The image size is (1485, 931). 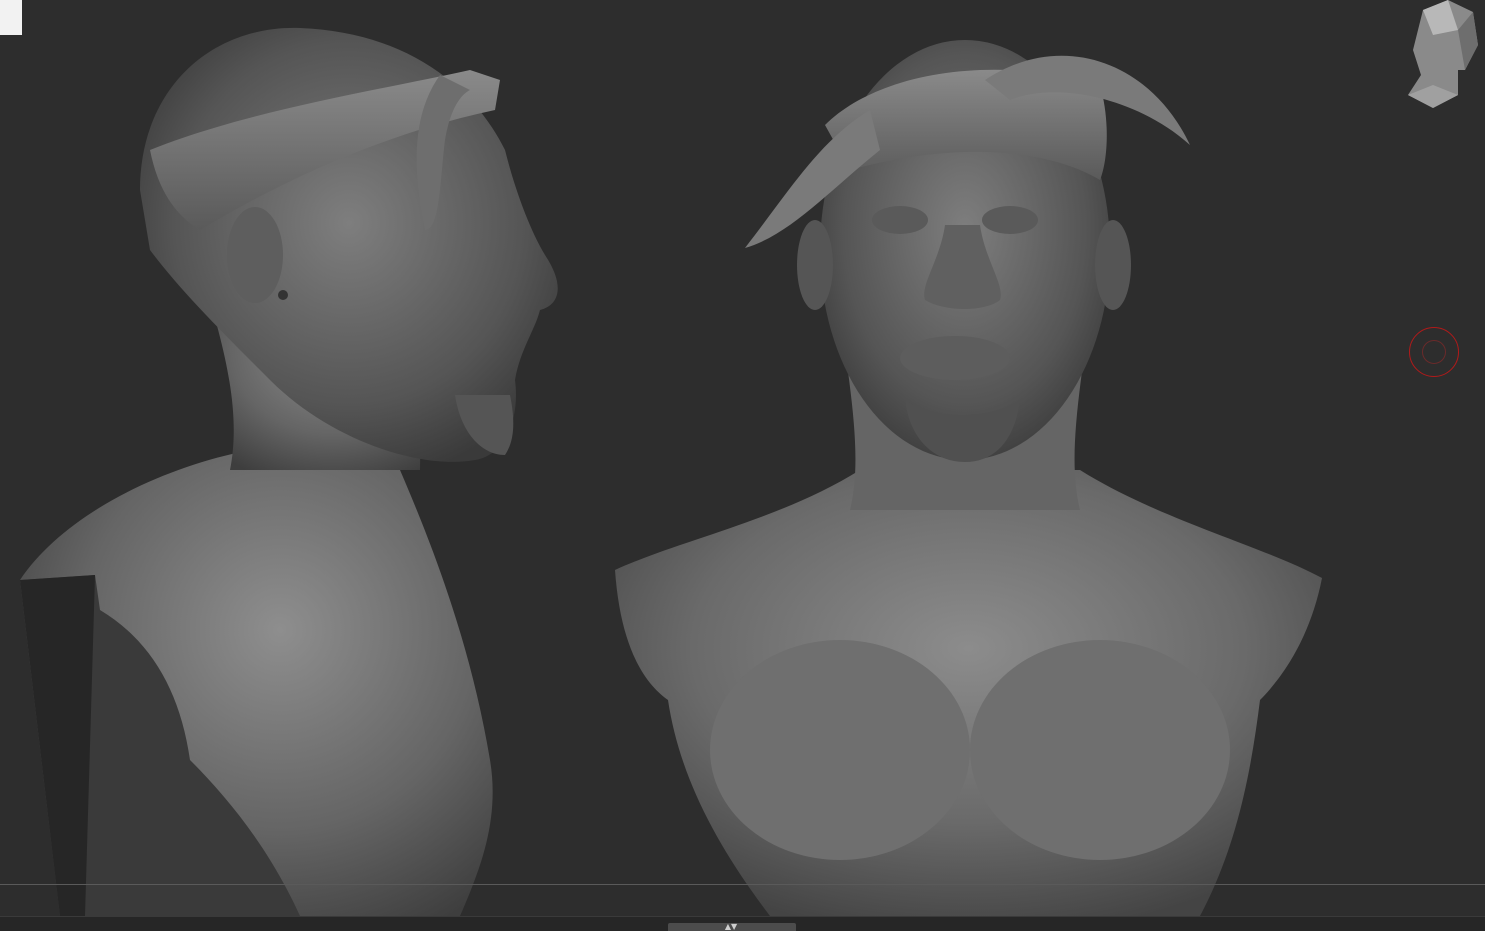 I want to click on tray-toggle-icon: ▲▼, so click(x=731, y=927).